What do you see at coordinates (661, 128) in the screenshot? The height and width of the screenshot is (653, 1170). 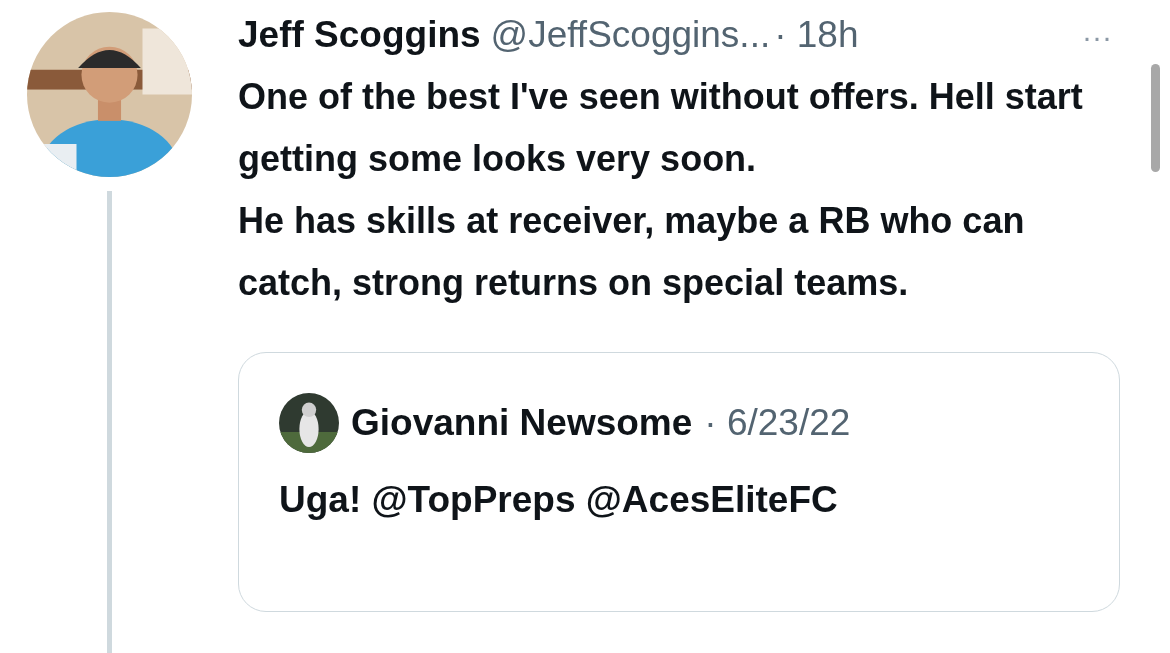 I see `post-text: One of the best I've seen without offers. Hell start getting some looks very soon.` at bounding box center [661, 128].